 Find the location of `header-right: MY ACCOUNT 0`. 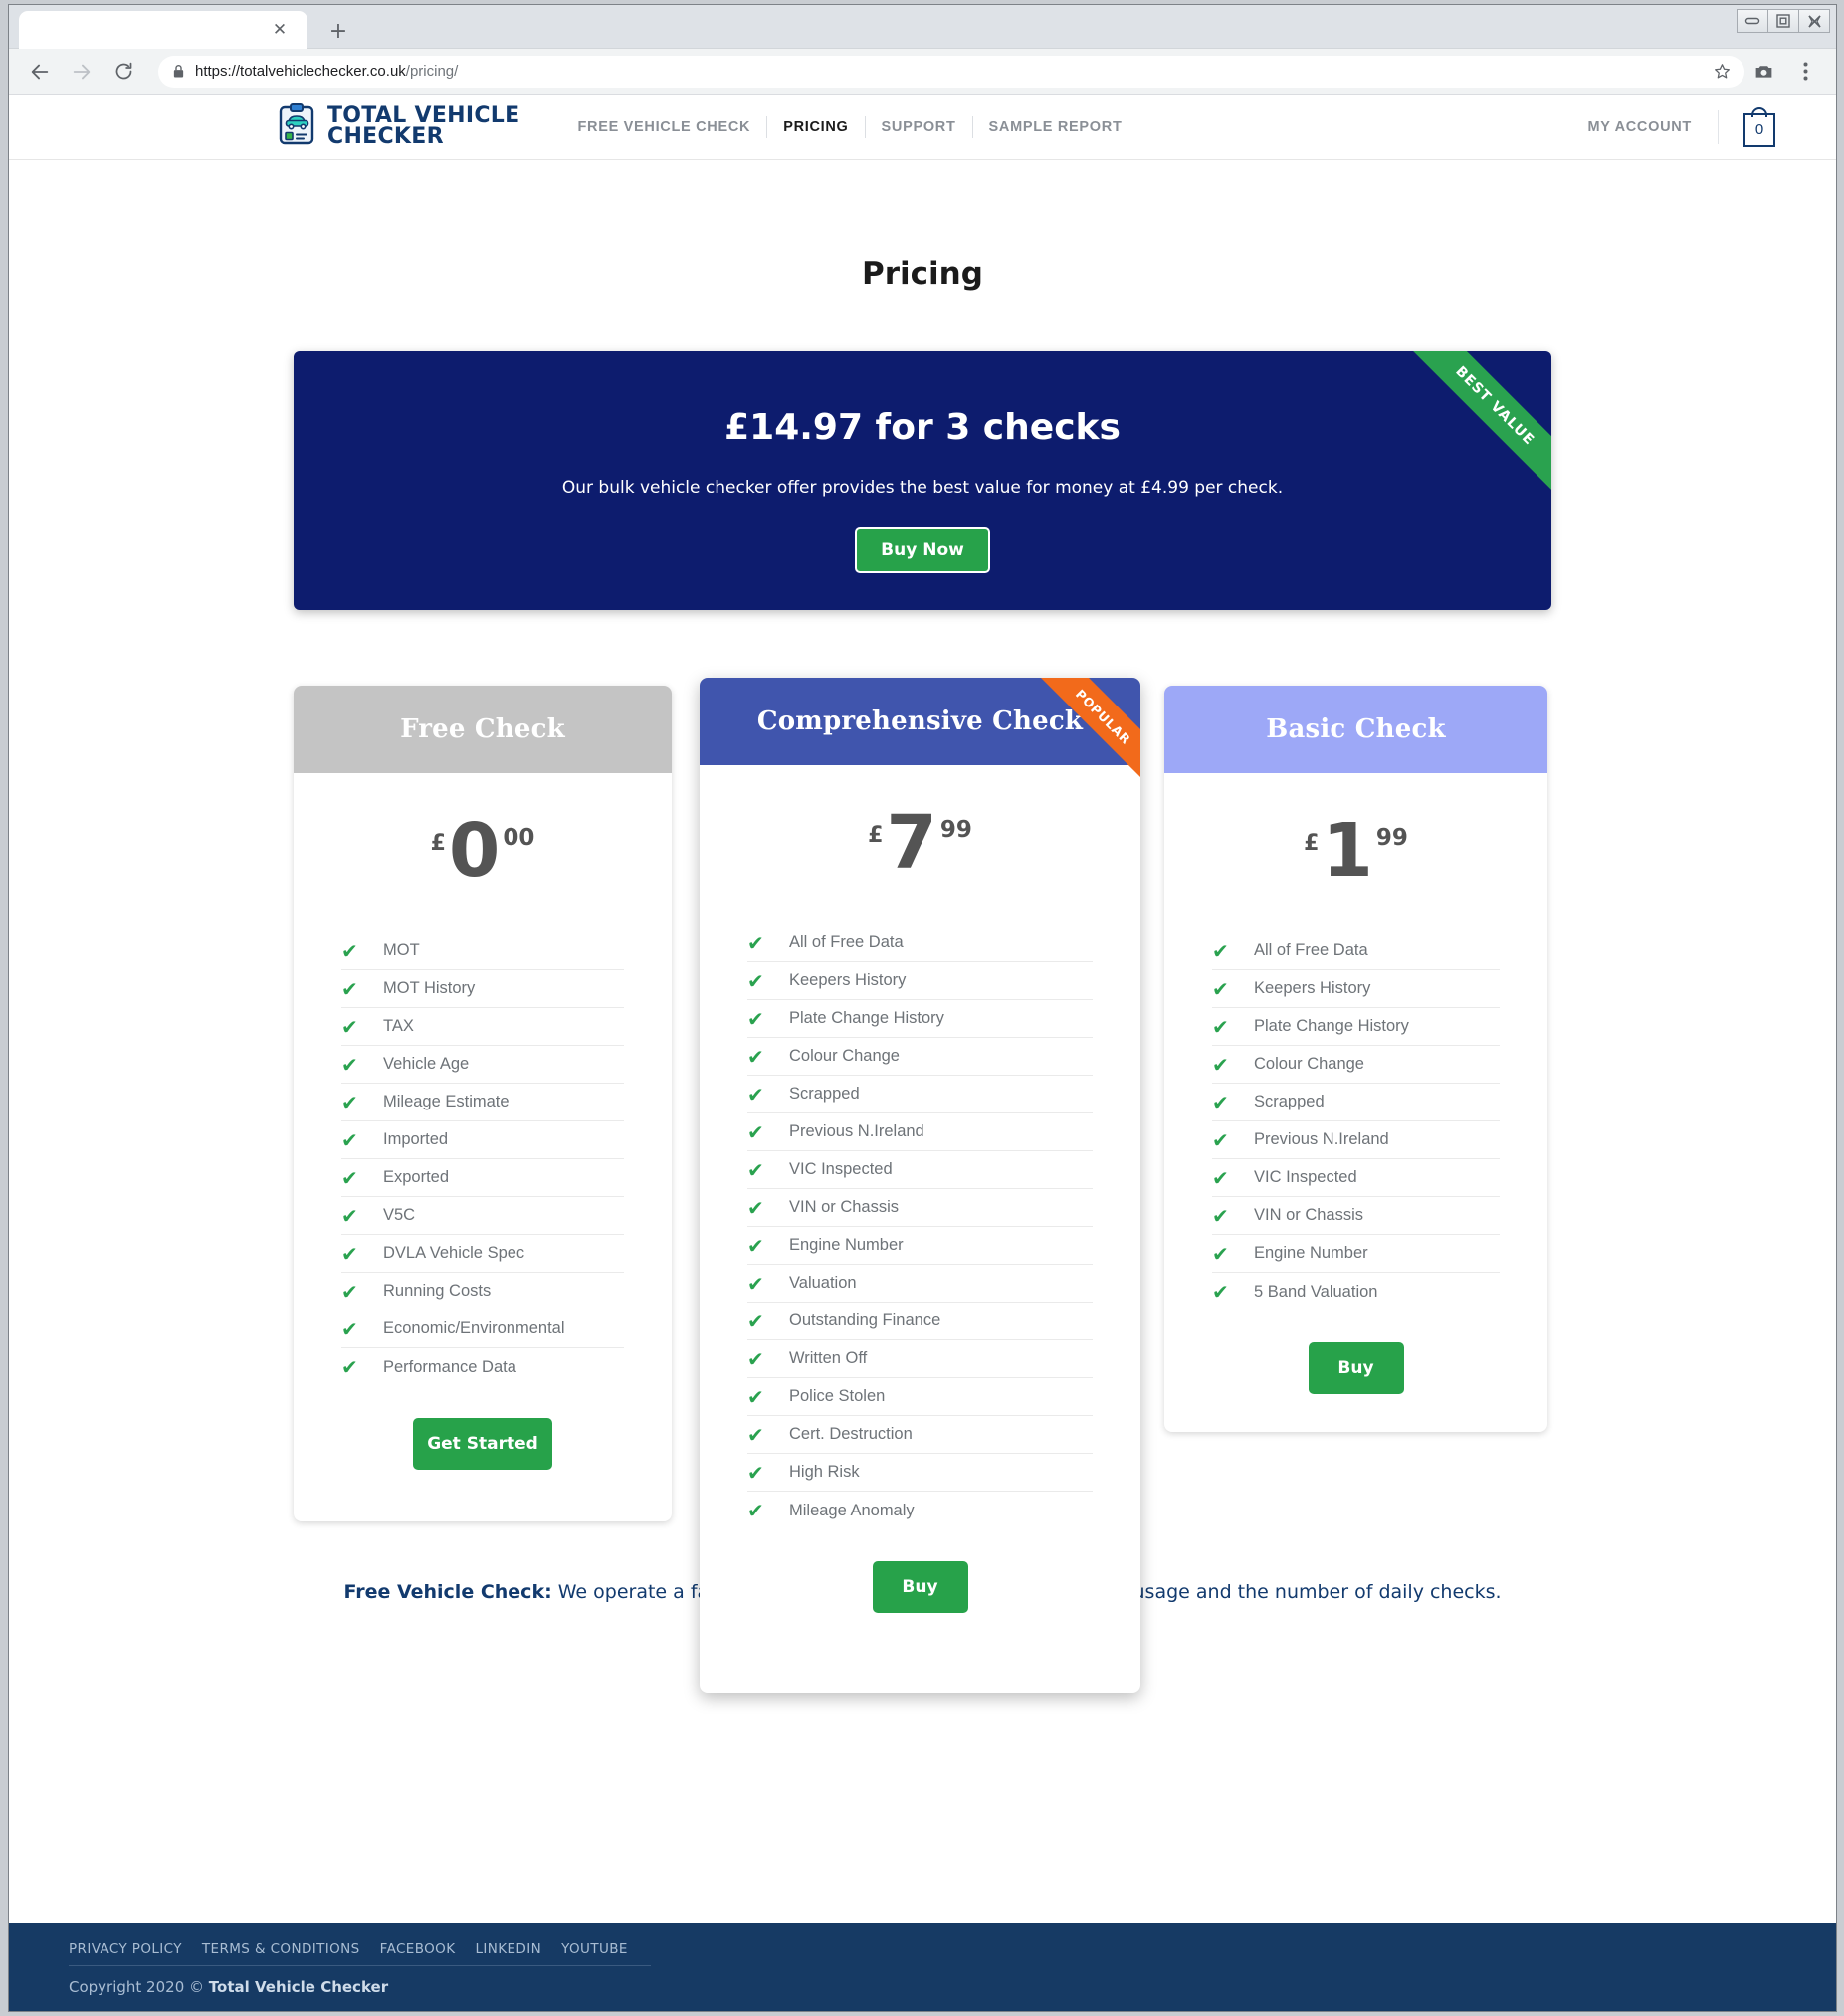

header-right: MY ACCOUNT 0 is located at coordinates (1682, 126).